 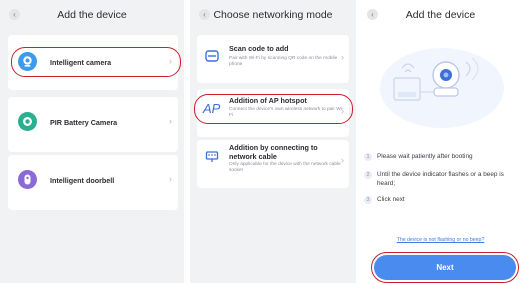 What do you see at coordinates (440, 240) in the screenshot?
I see `help-link: The device is not flashing or no beep?` at bounding box center [440, 240].